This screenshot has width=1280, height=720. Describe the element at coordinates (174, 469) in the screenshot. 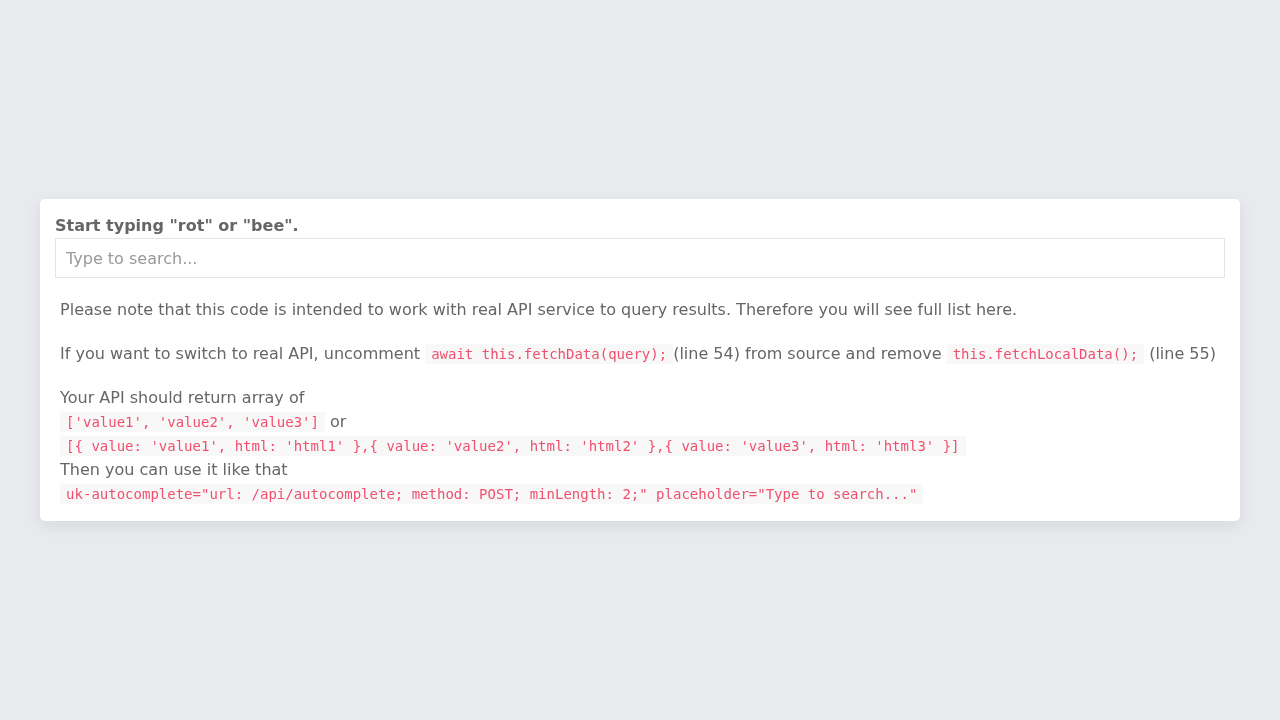

I see `paragraph-text: Then you can use it like that` at that location.